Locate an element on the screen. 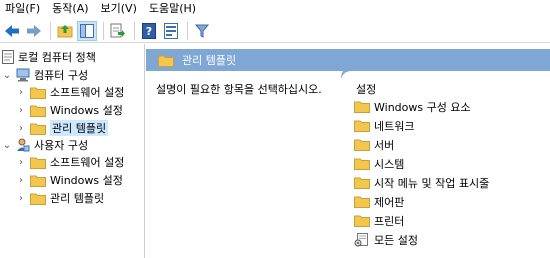 The width and height of the screenshot is (550, 258). tree-root-local-policy: 로컬 컴퓨터 정책 is located at coordinates (49, 57).